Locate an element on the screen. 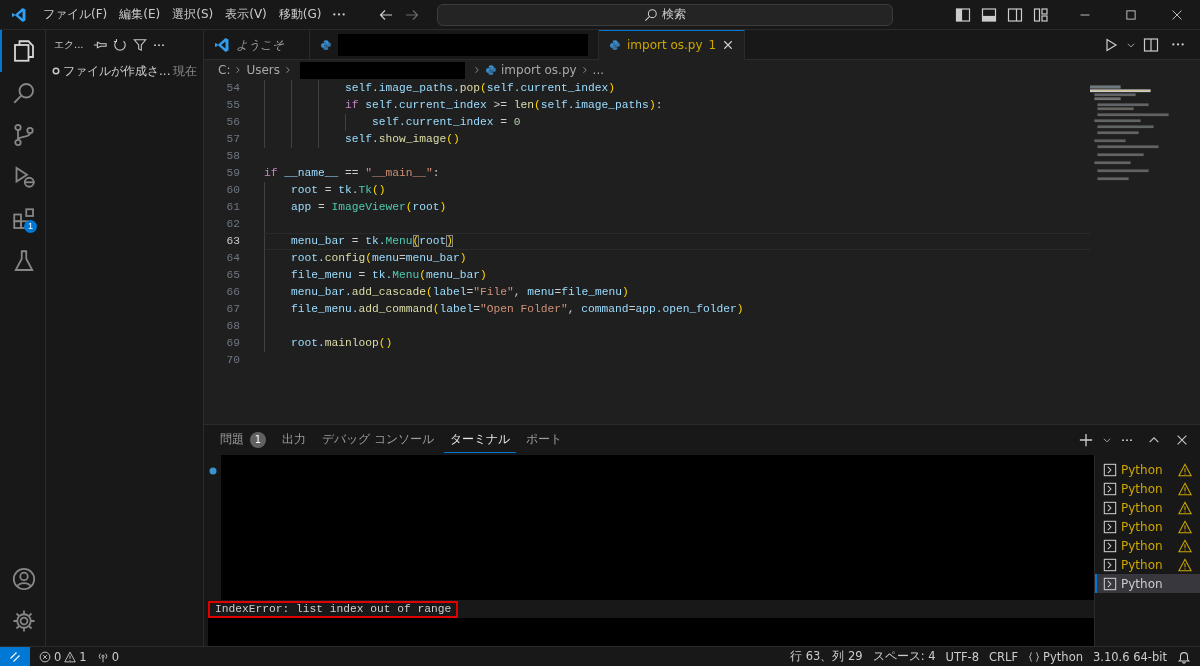 This screenshot has height=666, width=1200. line-ending-setting: CRLF is located at coordinates (1004, 656).